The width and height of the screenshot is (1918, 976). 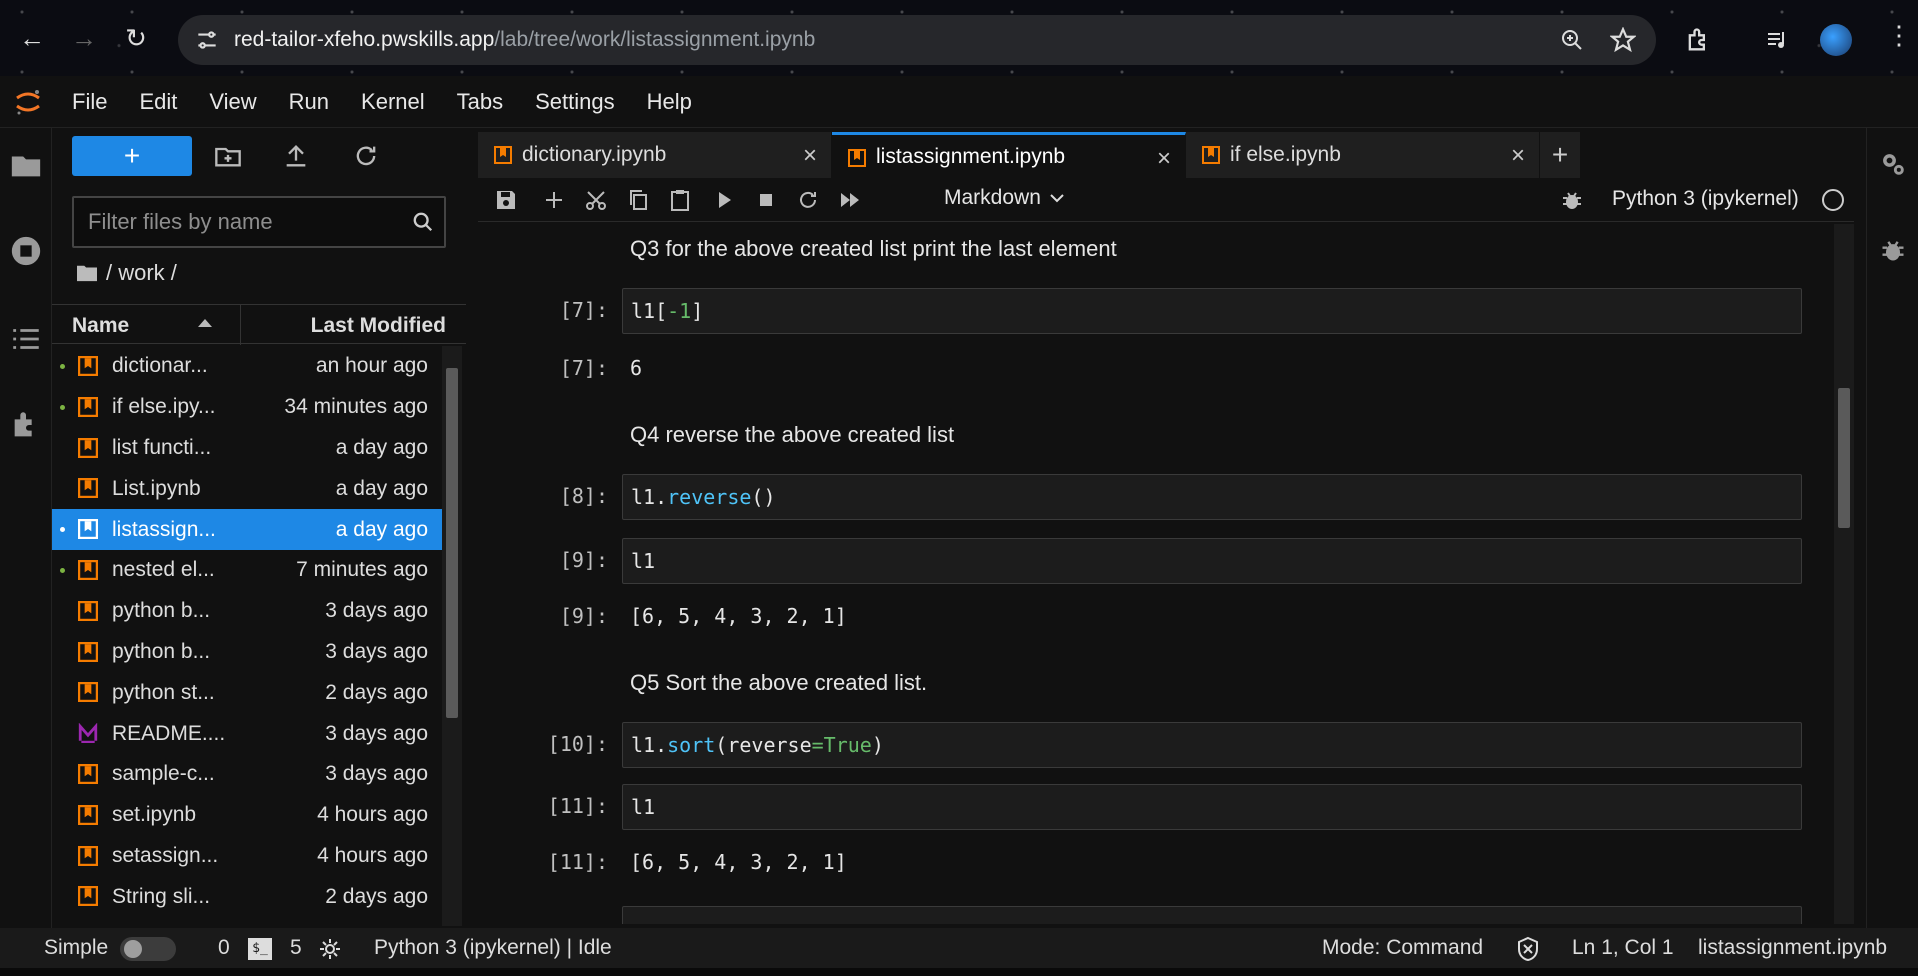 What do you see at coordinates (1285, 154) in the screenshot?
I see `tab-label: if else.ipynb` at bounding box center [1285, 154].